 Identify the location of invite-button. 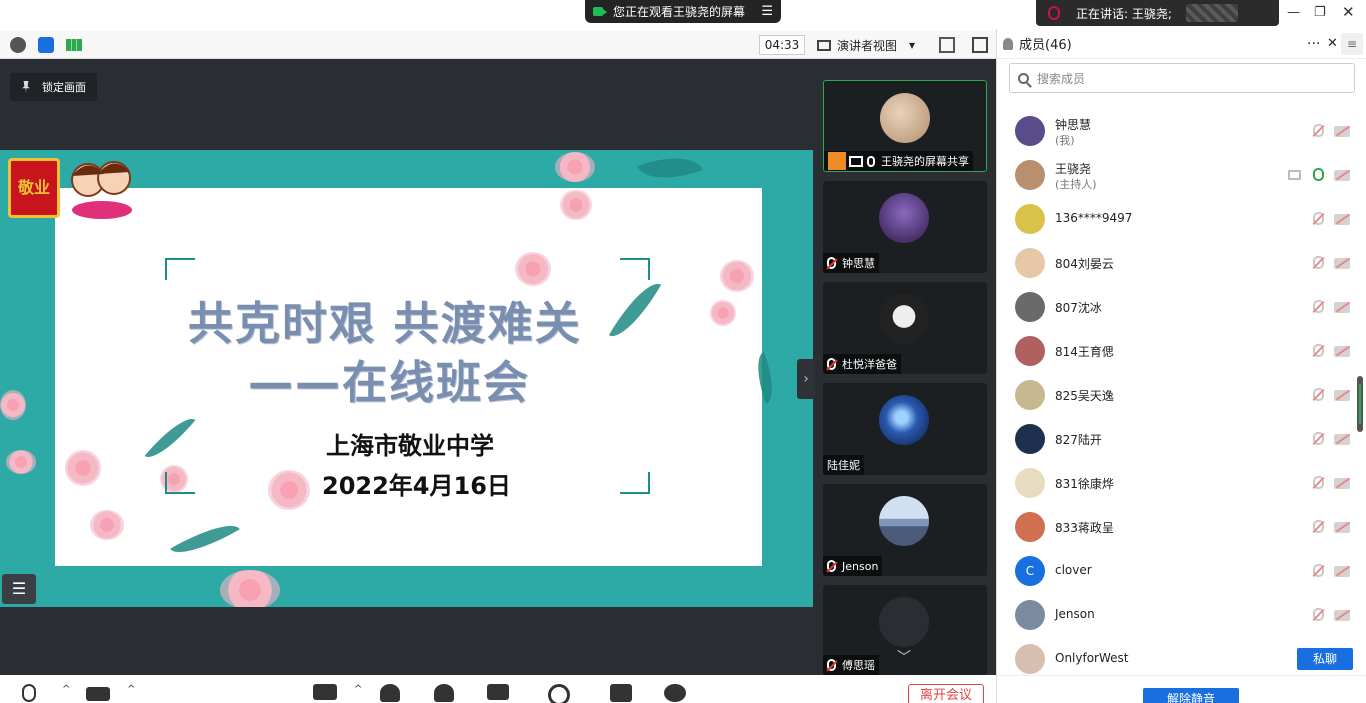
(390, 693).